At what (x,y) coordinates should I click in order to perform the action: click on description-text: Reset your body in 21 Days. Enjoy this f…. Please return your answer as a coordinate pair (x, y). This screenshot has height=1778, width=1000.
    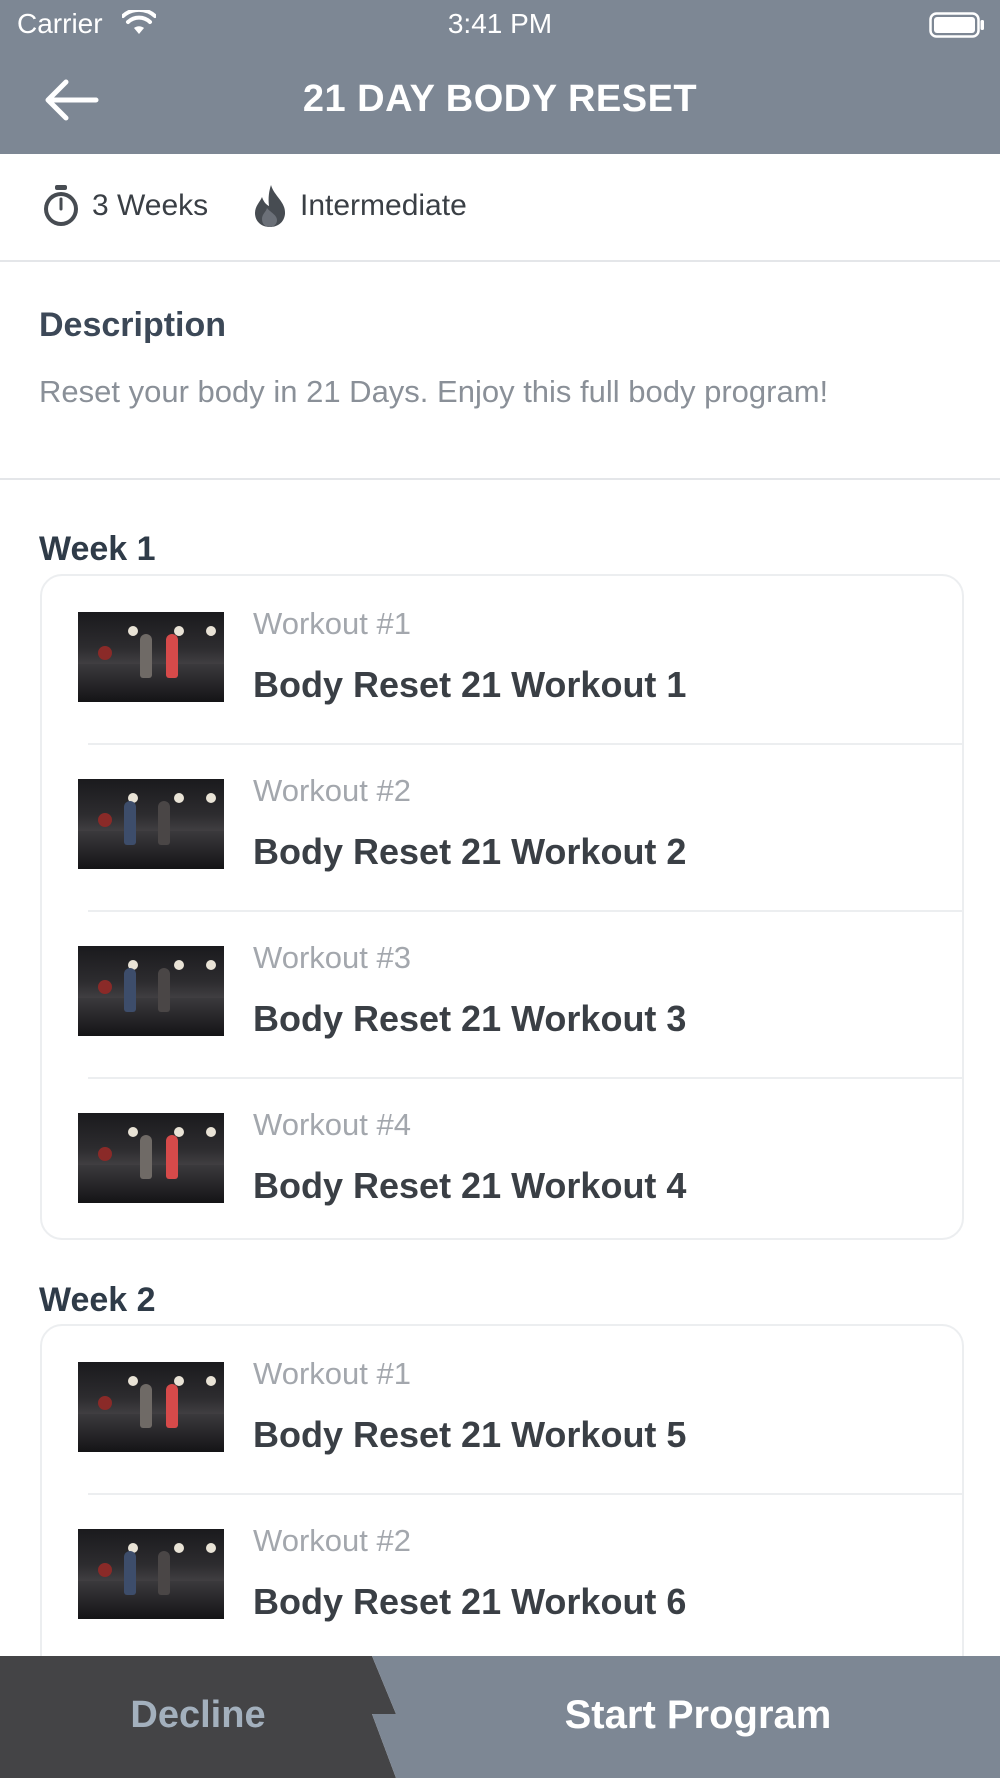
    Looking at the image, I should click on (434, 391).